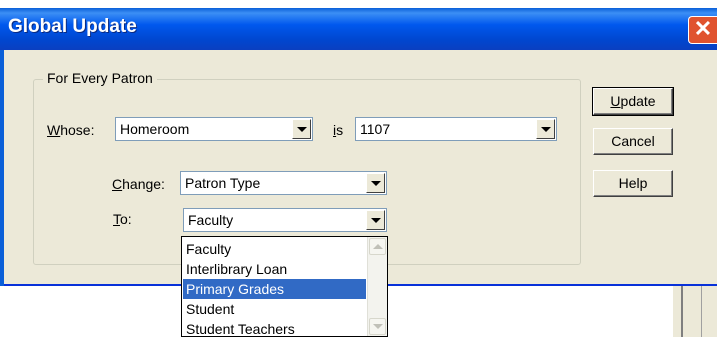  Describe the element at coordinates (377, 286) in the screenshot. I see `dropdown-scrollbar` at that location.